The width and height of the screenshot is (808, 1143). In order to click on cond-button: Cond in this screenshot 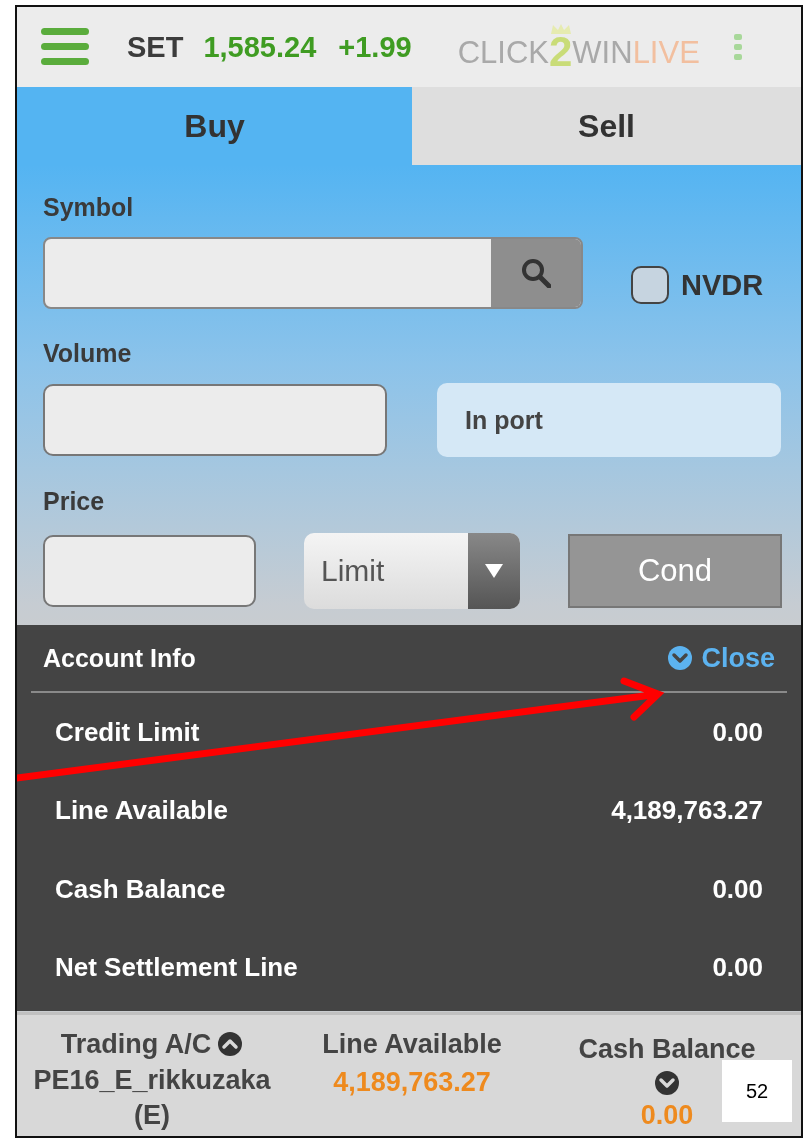, I will do `click(675, 571)`.